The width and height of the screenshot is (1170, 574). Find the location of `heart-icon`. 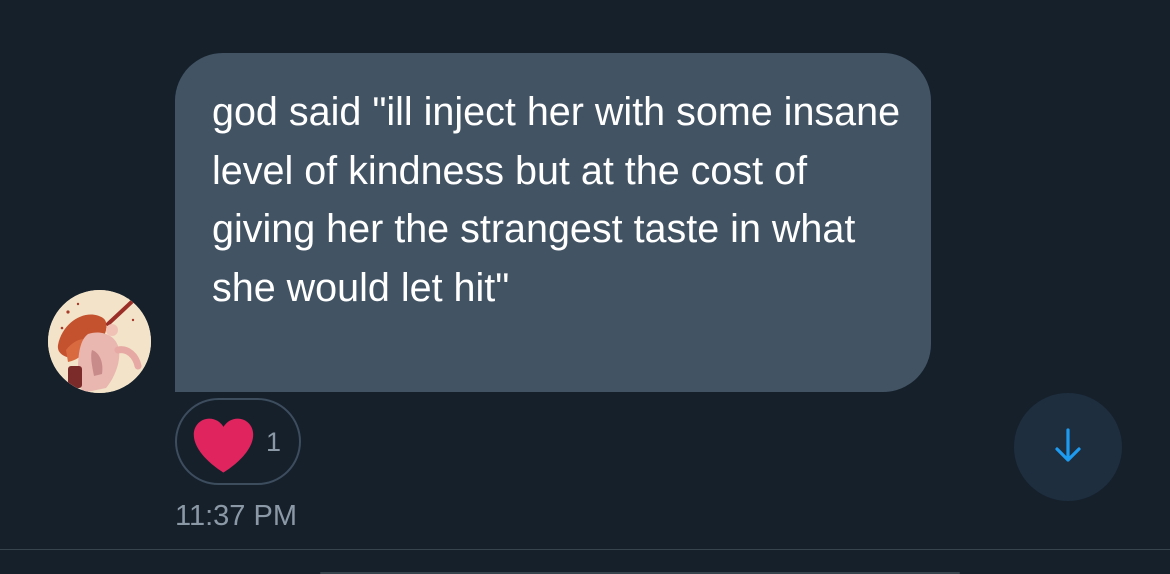

heart-icon is located at coordinates (223, 447).